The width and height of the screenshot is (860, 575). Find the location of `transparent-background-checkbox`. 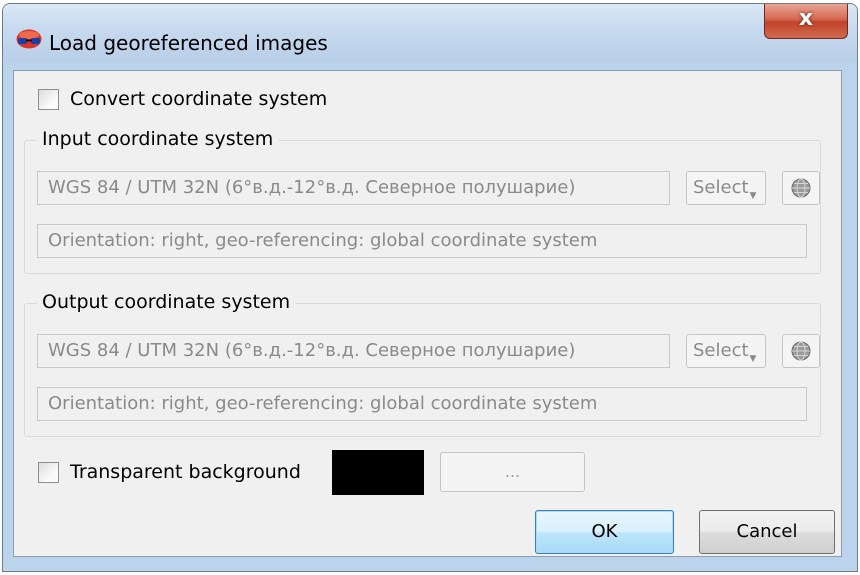

transparent-background-checkbox is located at coordinates (48, 472).